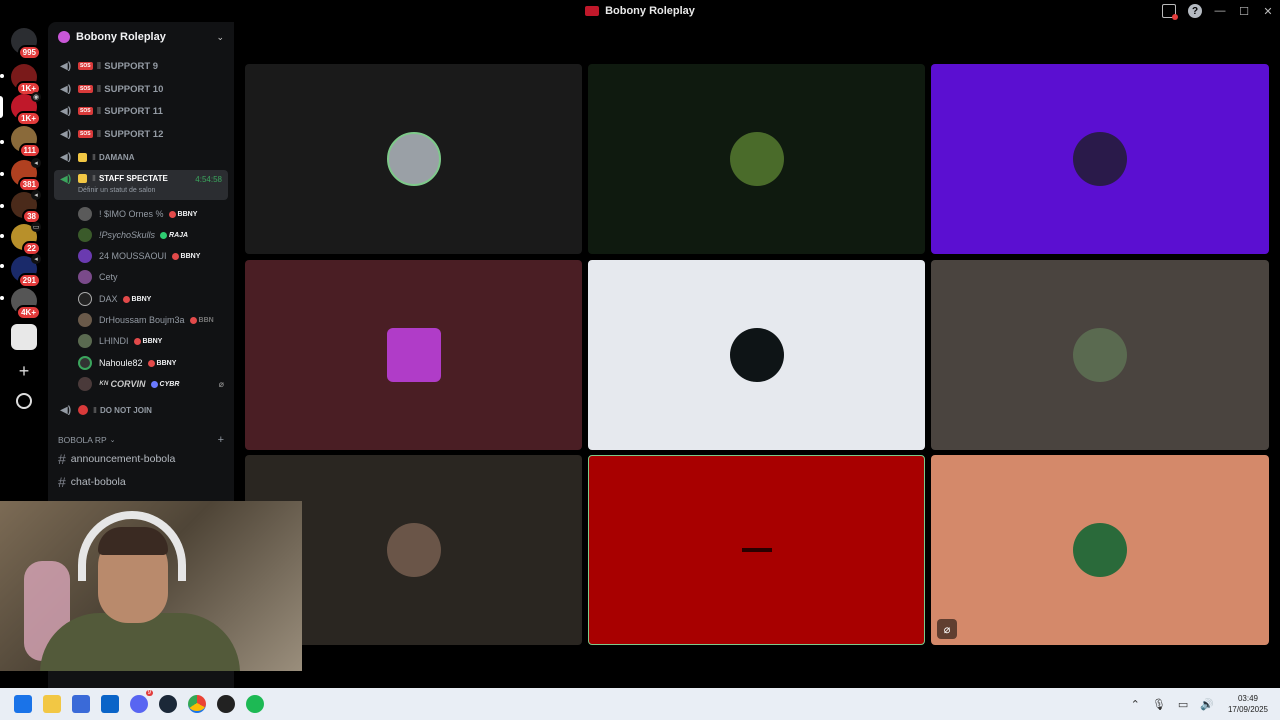 This screenshot has height=720, width=1280. What do you see at coordinates (141, 134) in the screenshot?
I see `voice-channel: ◀) SOS Ⅱ SUPPORT 12` at bounding box center [141, 134].